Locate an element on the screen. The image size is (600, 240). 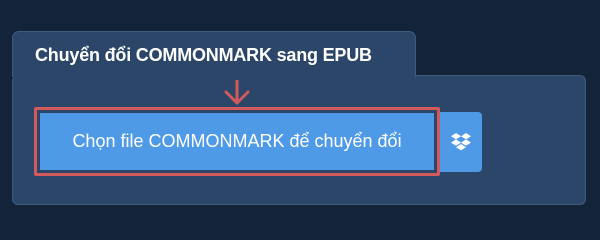
arrow-down-icon is located at coordinates (237, 92).